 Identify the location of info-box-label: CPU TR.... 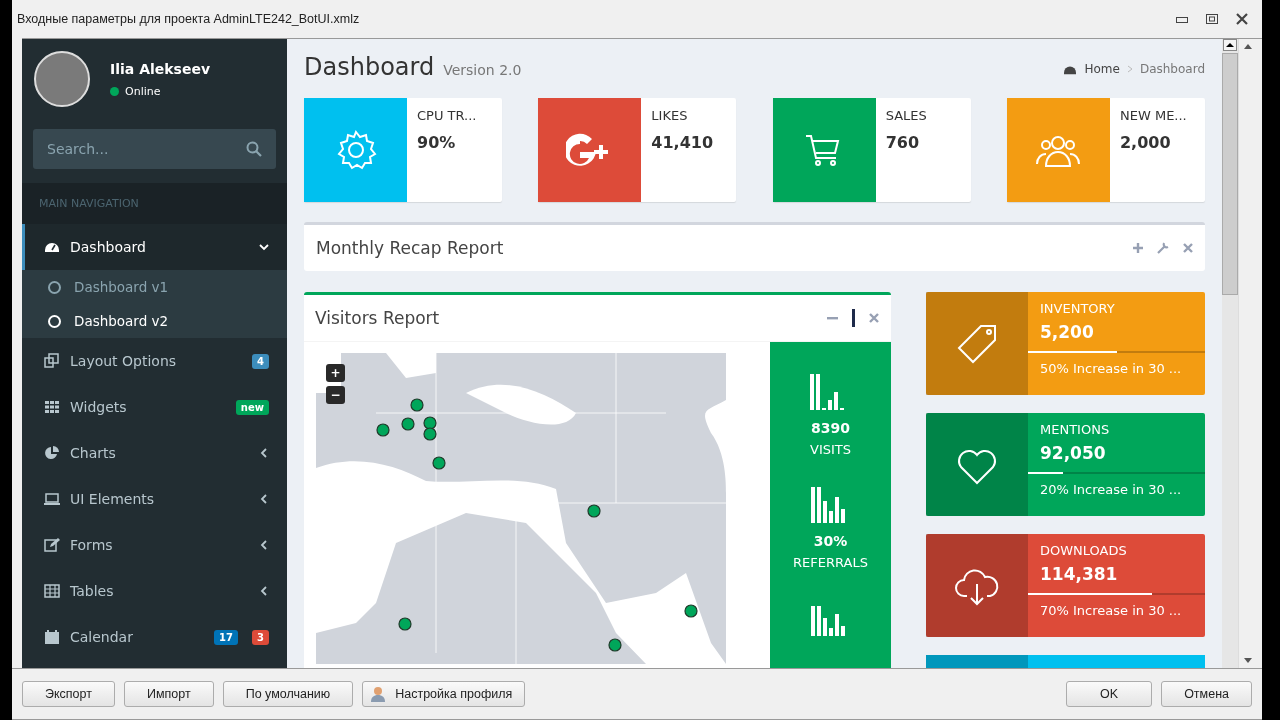
(447, 115).